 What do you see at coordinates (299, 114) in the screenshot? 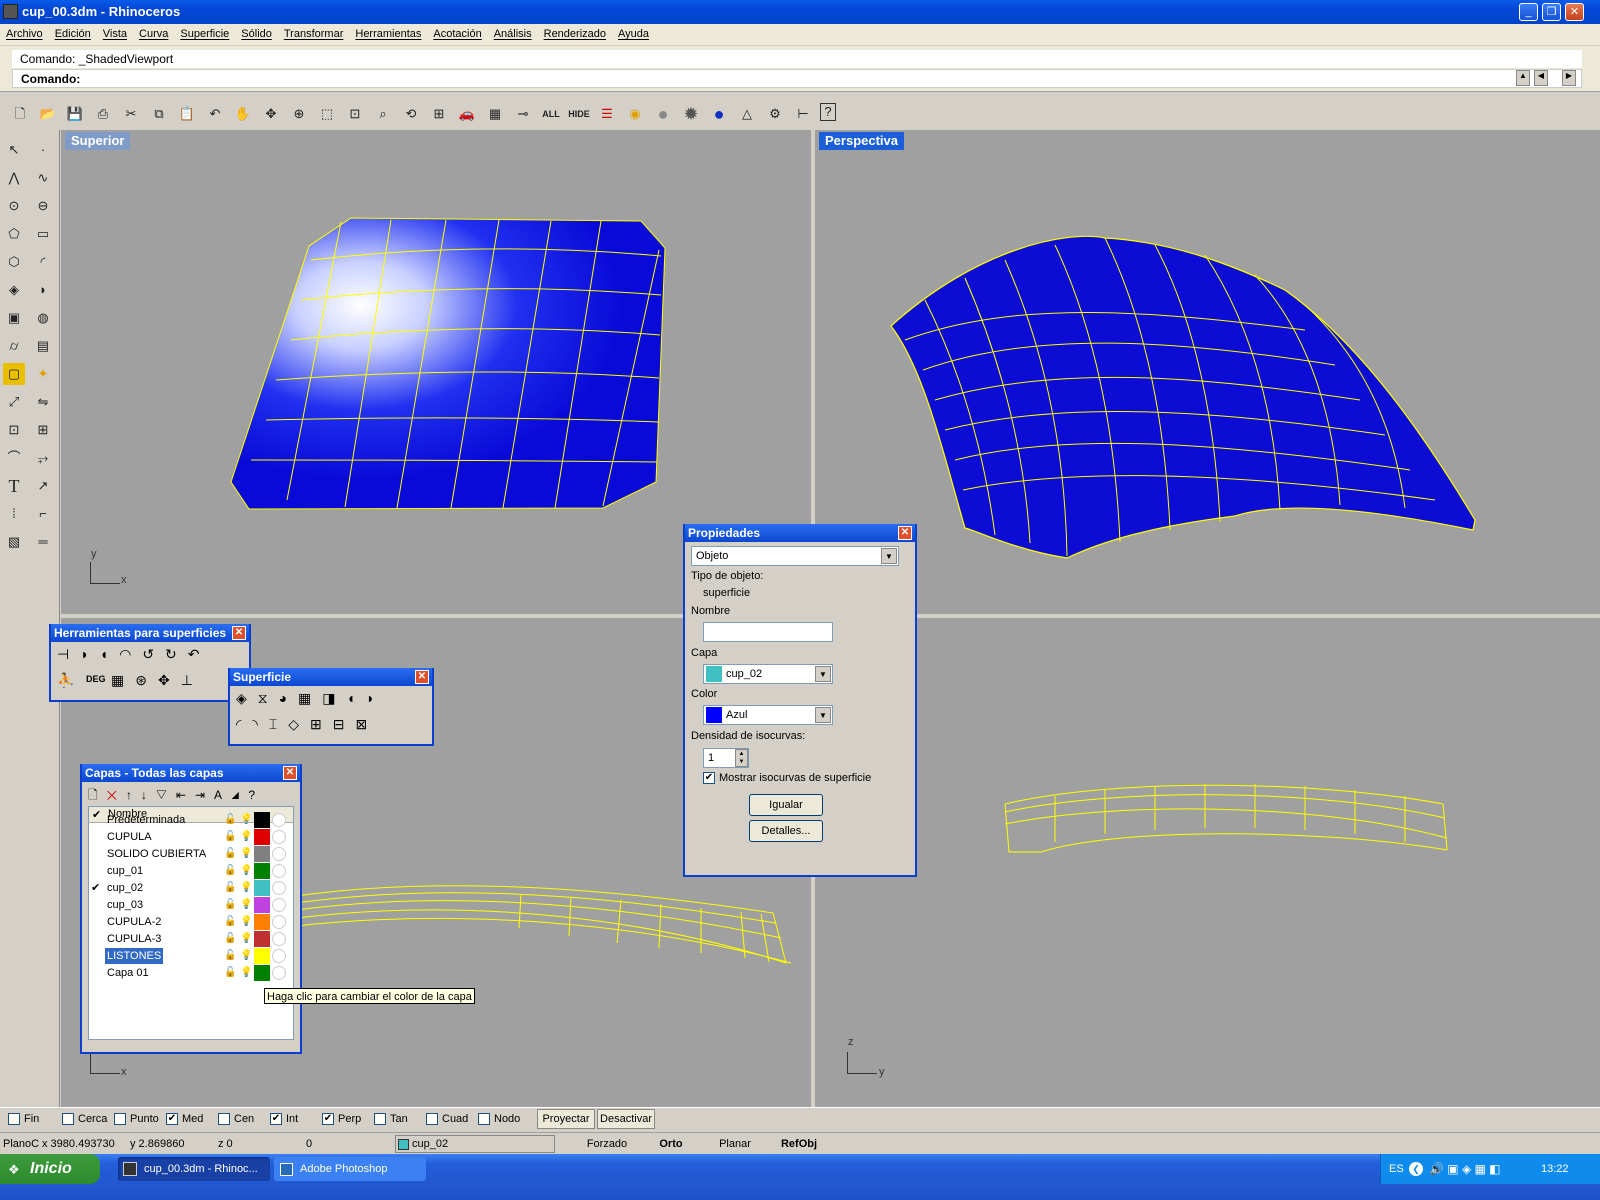
I see `zoom-icon: ⊕` at bounding box center [299, 114].